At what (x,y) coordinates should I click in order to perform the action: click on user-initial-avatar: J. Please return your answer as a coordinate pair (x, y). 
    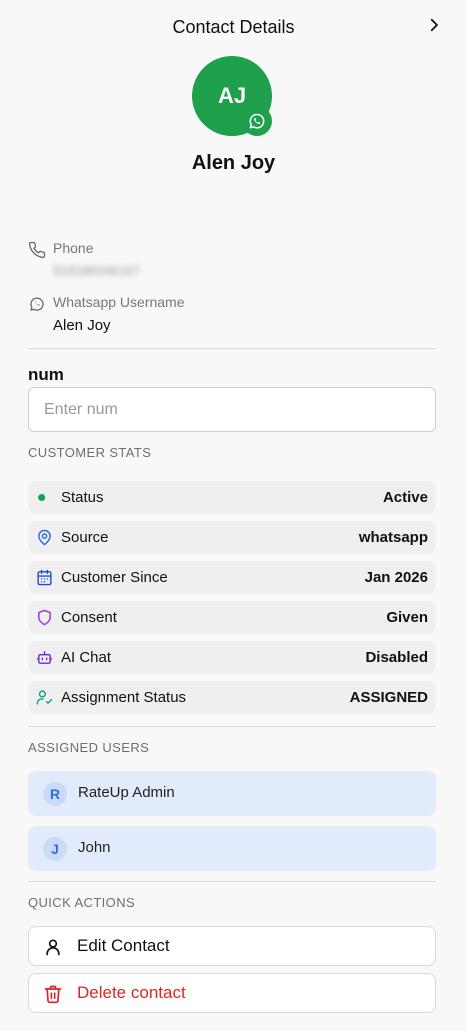
    Looking at the image, I should click on (55, 849).